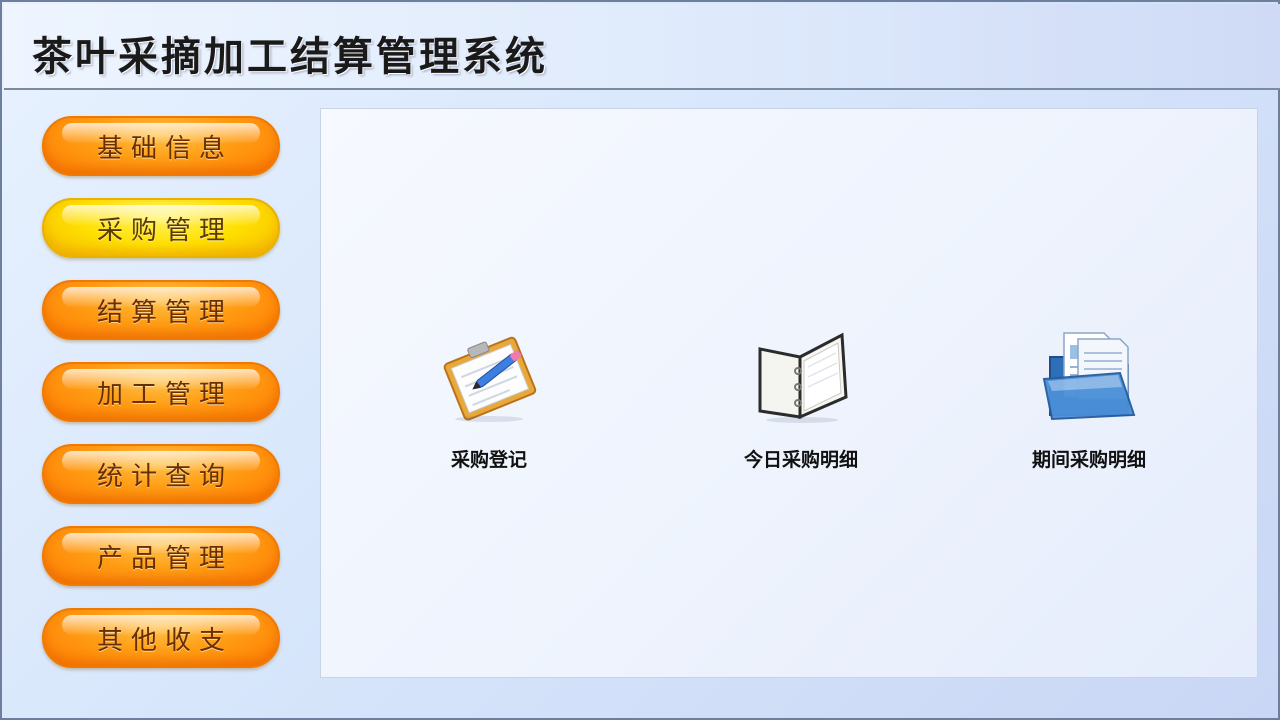 The width and height of the screenshot is (1280, 720). Describe the element at coordinates (1088, 460) in the screenshot. I see `period-purchase-detail-label: 期间采购明细` at that location.